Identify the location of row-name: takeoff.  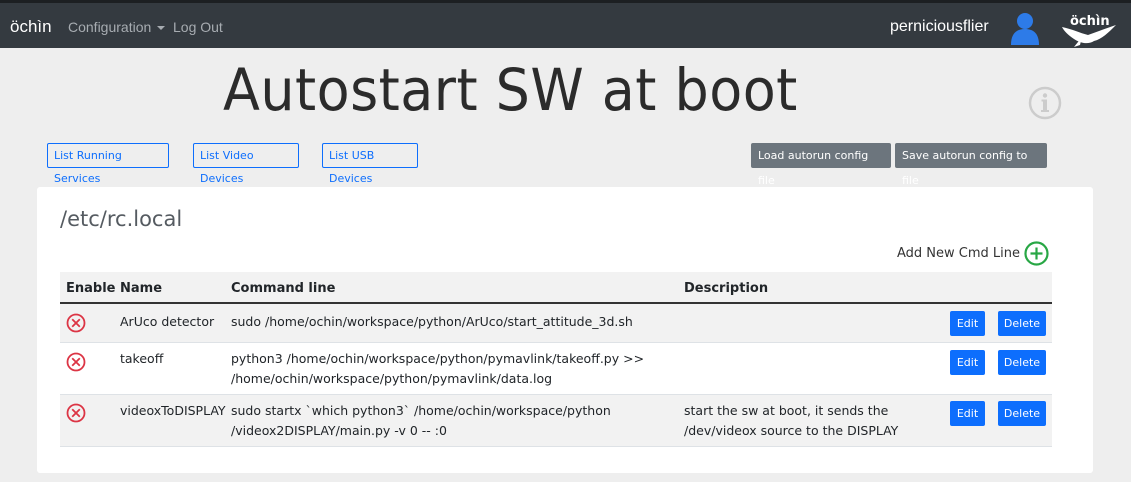
(142, 358).